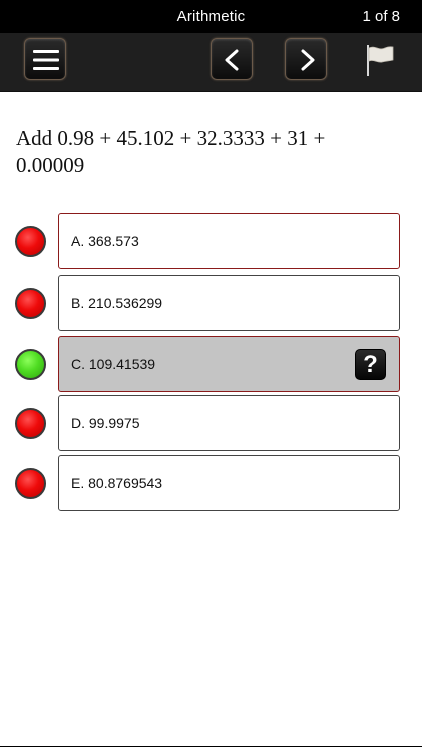 This screenshot has height=750, width=422. I want to click on answer-label: B. 210.536299, so click(117, 303).